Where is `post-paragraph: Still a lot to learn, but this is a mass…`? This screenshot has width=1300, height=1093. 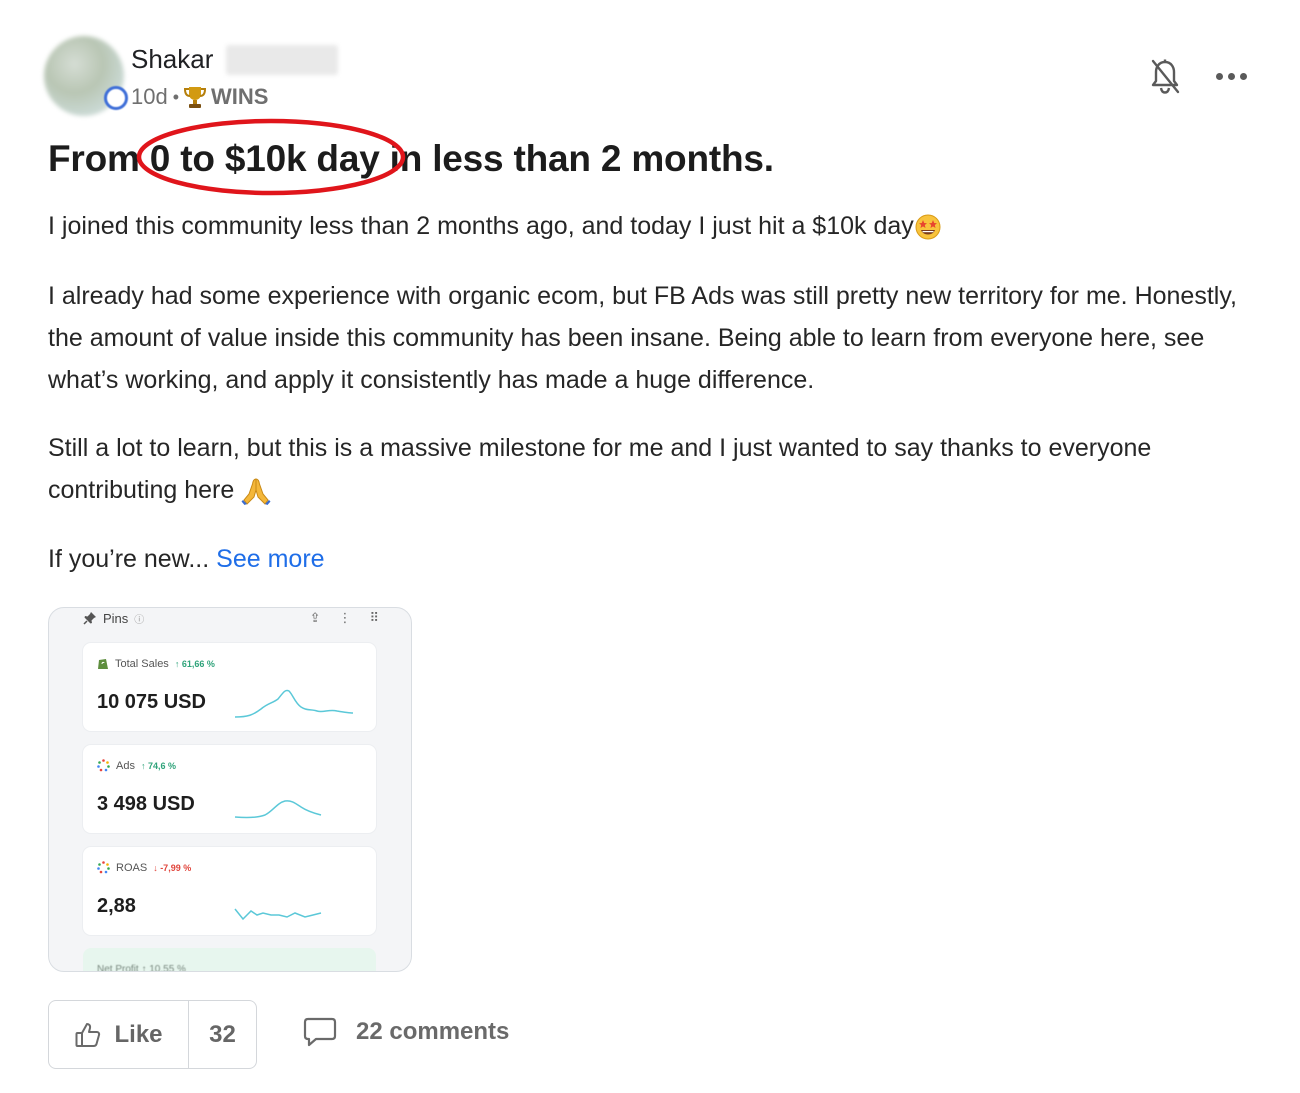
post-paragraph: Still a lot to learn, but this is a mass… is located at coordinates (658, 469).